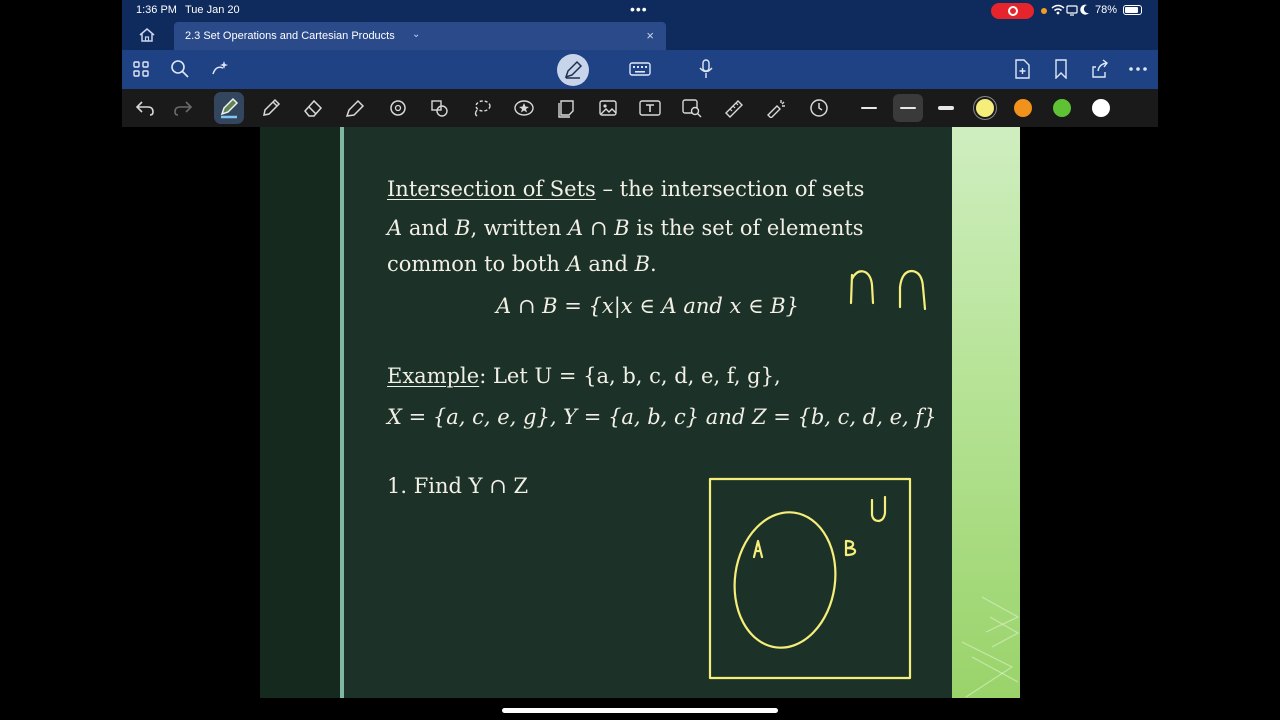 Image resolution: width=1280 pixels, height=720 pixels. Describe the element at coordinates (1061, 69) in the screenshot. I see `bookmark-icon` at that location.